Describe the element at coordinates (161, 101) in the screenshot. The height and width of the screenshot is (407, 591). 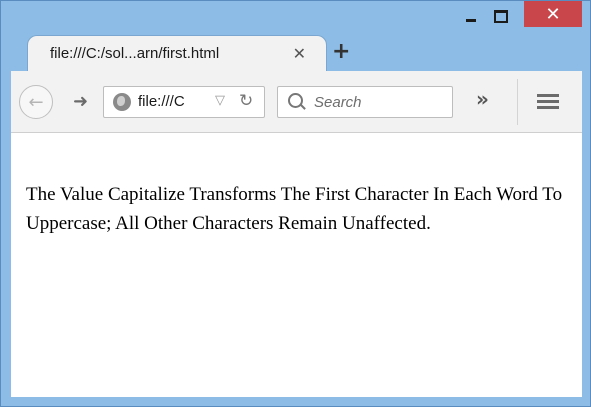
I see `url-text: file:///C` at that location.